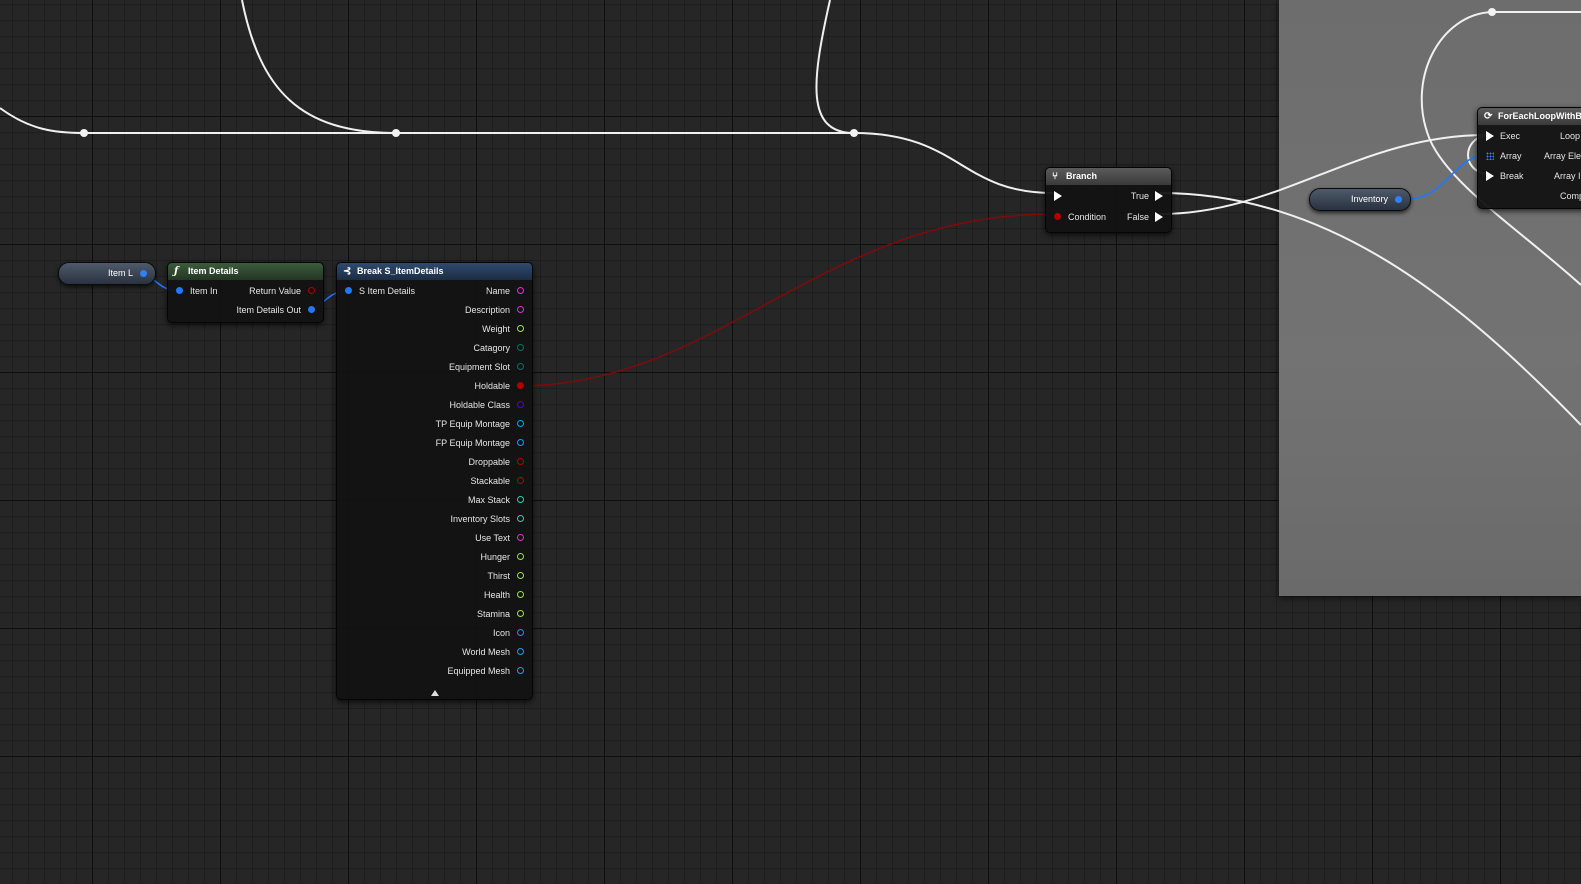 The width and height of the screenshot is (1581, 884). Describe the element at coordinates (480, 519) in the screenshot. I see `pin-label: Inventory Slots` at that location.